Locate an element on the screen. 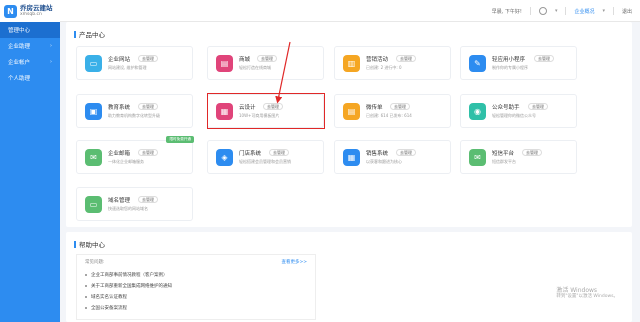  logo-badge: N is located at coordinates (10, 11).